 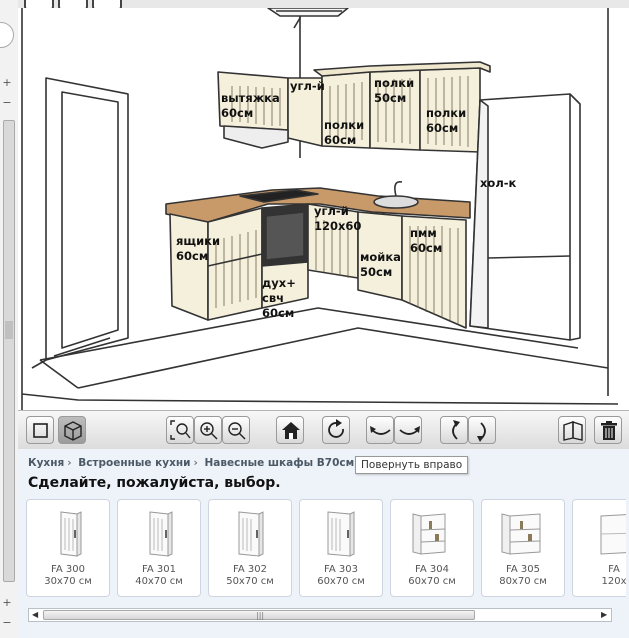 I want to click on product-list-scrollbar: ◀ ||| ▶, so click(x=320, y=615).